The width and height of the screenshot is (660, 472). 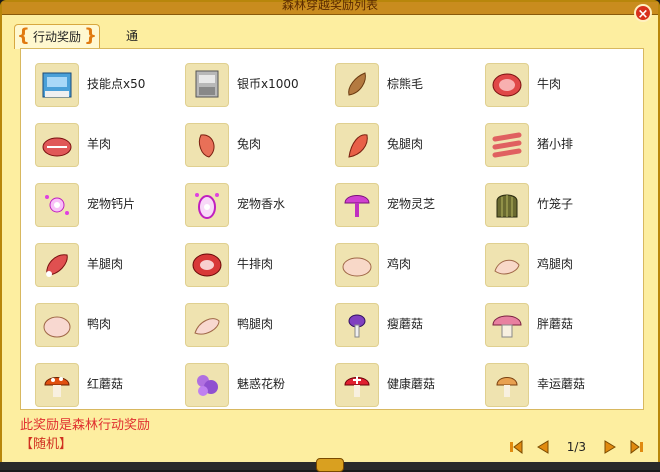 I want to click on reward-item: 兔腿肉, so click(x=410, y=147).